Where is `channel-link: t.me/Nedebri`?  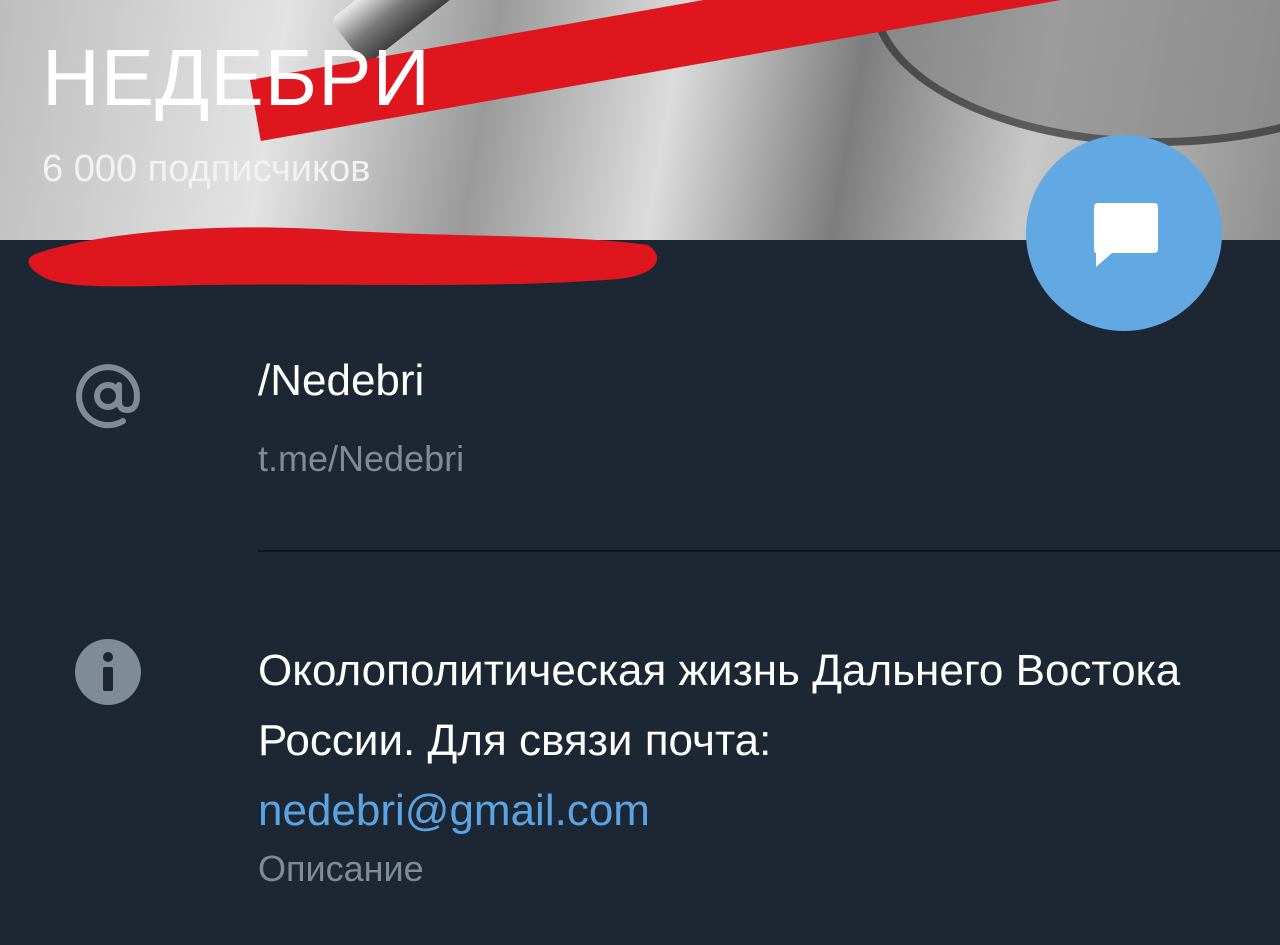
channel-link: t.me/Nedebri is located at coordinates (361, 459).